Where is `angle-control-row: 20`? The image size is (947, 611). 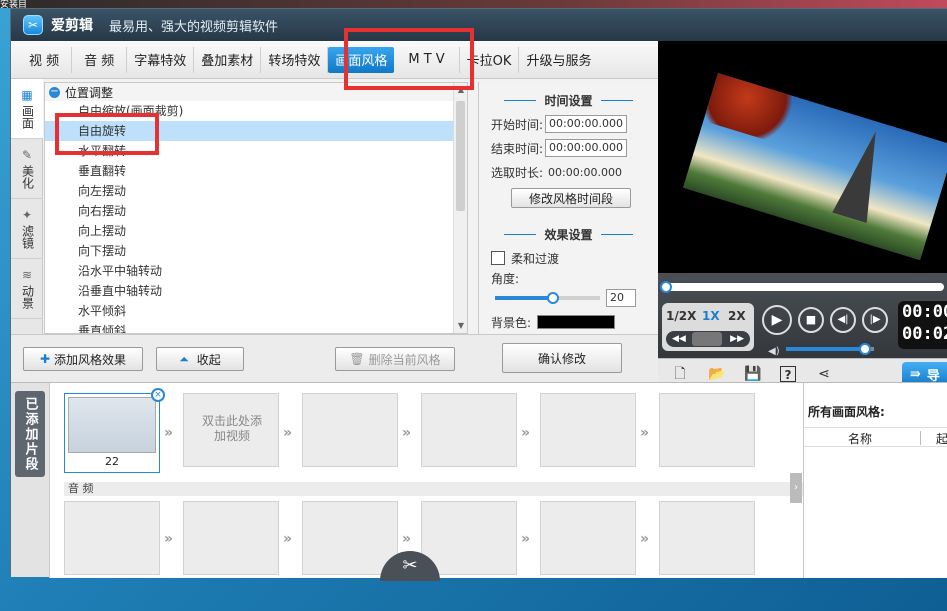
angle-control-row: 20 is located at coordinates (568, 298).